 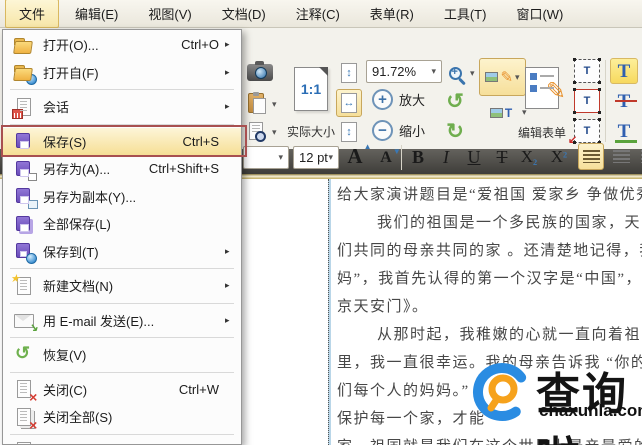 I want to click on marquee-zoom-caret-icon: ▾, so click(x=472, y=73).